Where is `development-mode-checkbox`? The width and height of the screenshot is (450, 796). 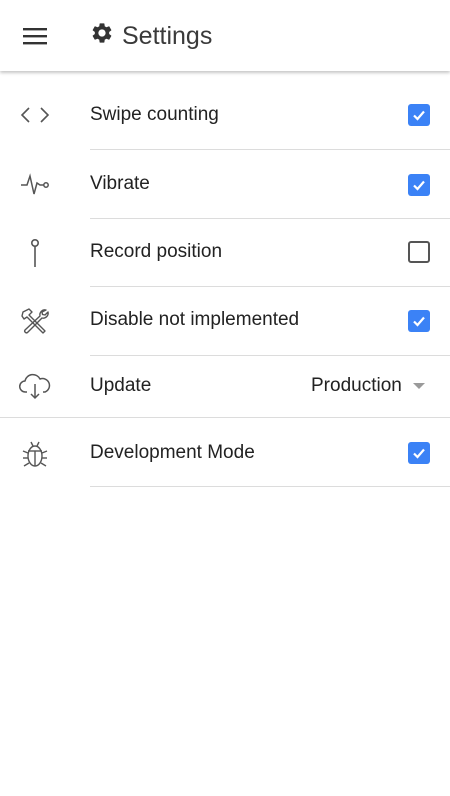
development-mode-checkbox is located at coordinates (419, 453).